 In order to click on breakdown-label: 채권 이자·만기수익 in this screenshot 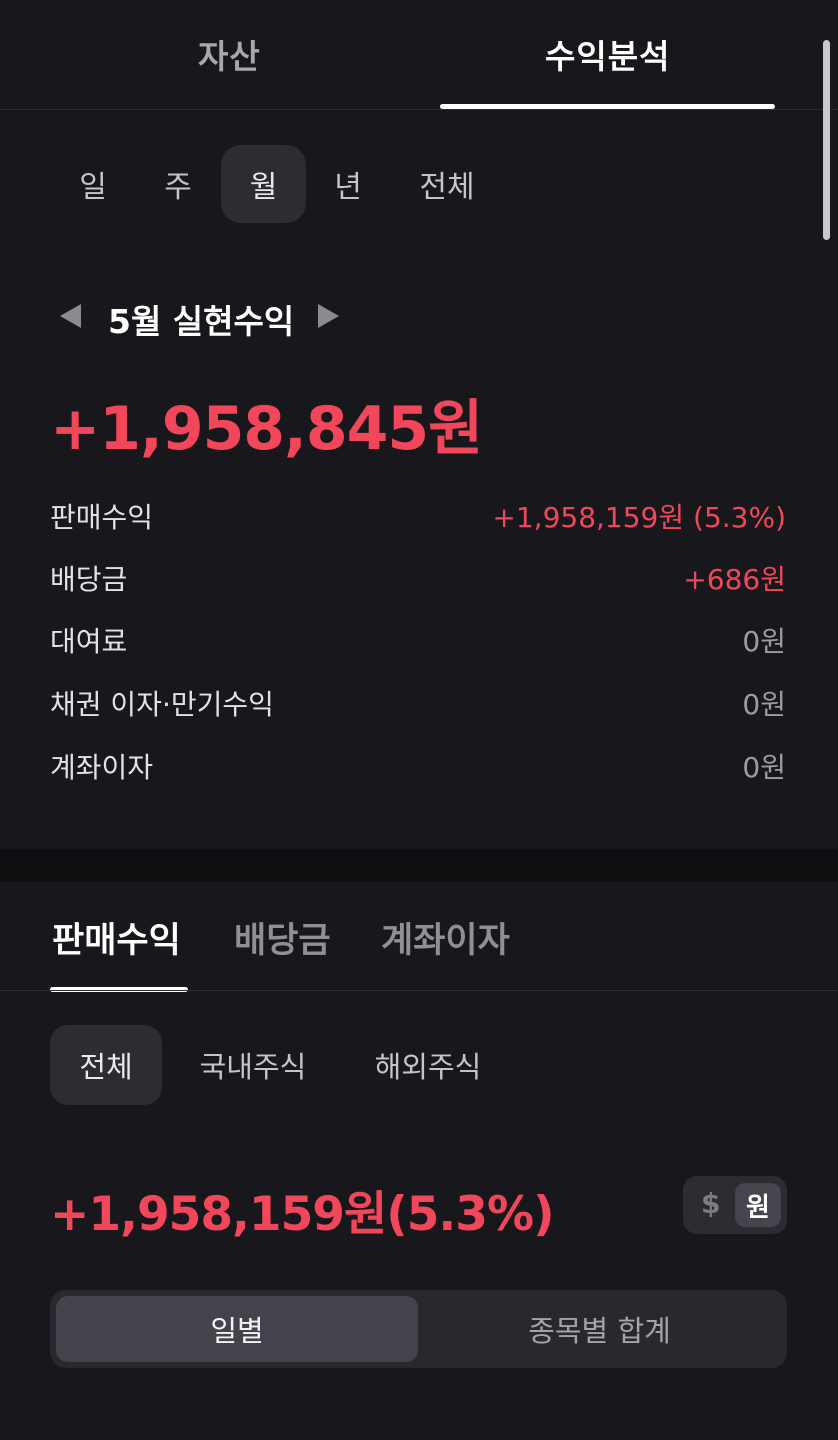, I will do `click(162, 704)`.